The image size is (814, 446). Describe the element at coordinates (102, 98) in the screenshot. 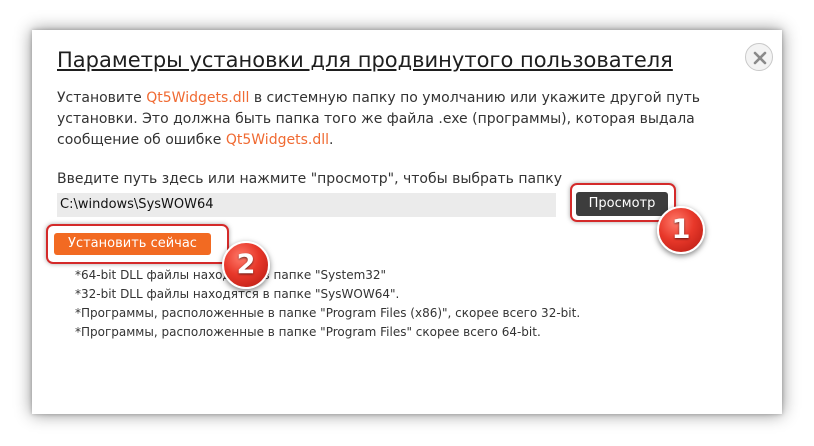

I see `description-text-1: Установите` at that location.